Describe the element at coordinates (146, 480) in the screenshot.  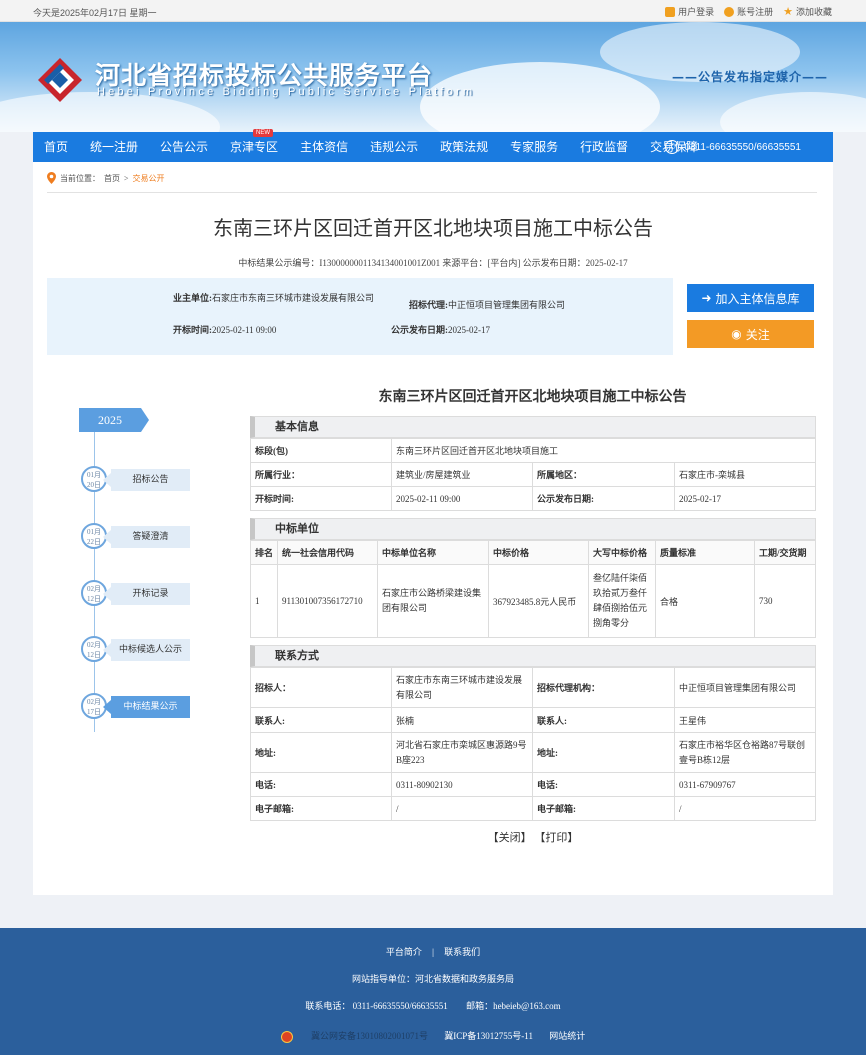
I see `timeline-label: 招标公告` at that location.